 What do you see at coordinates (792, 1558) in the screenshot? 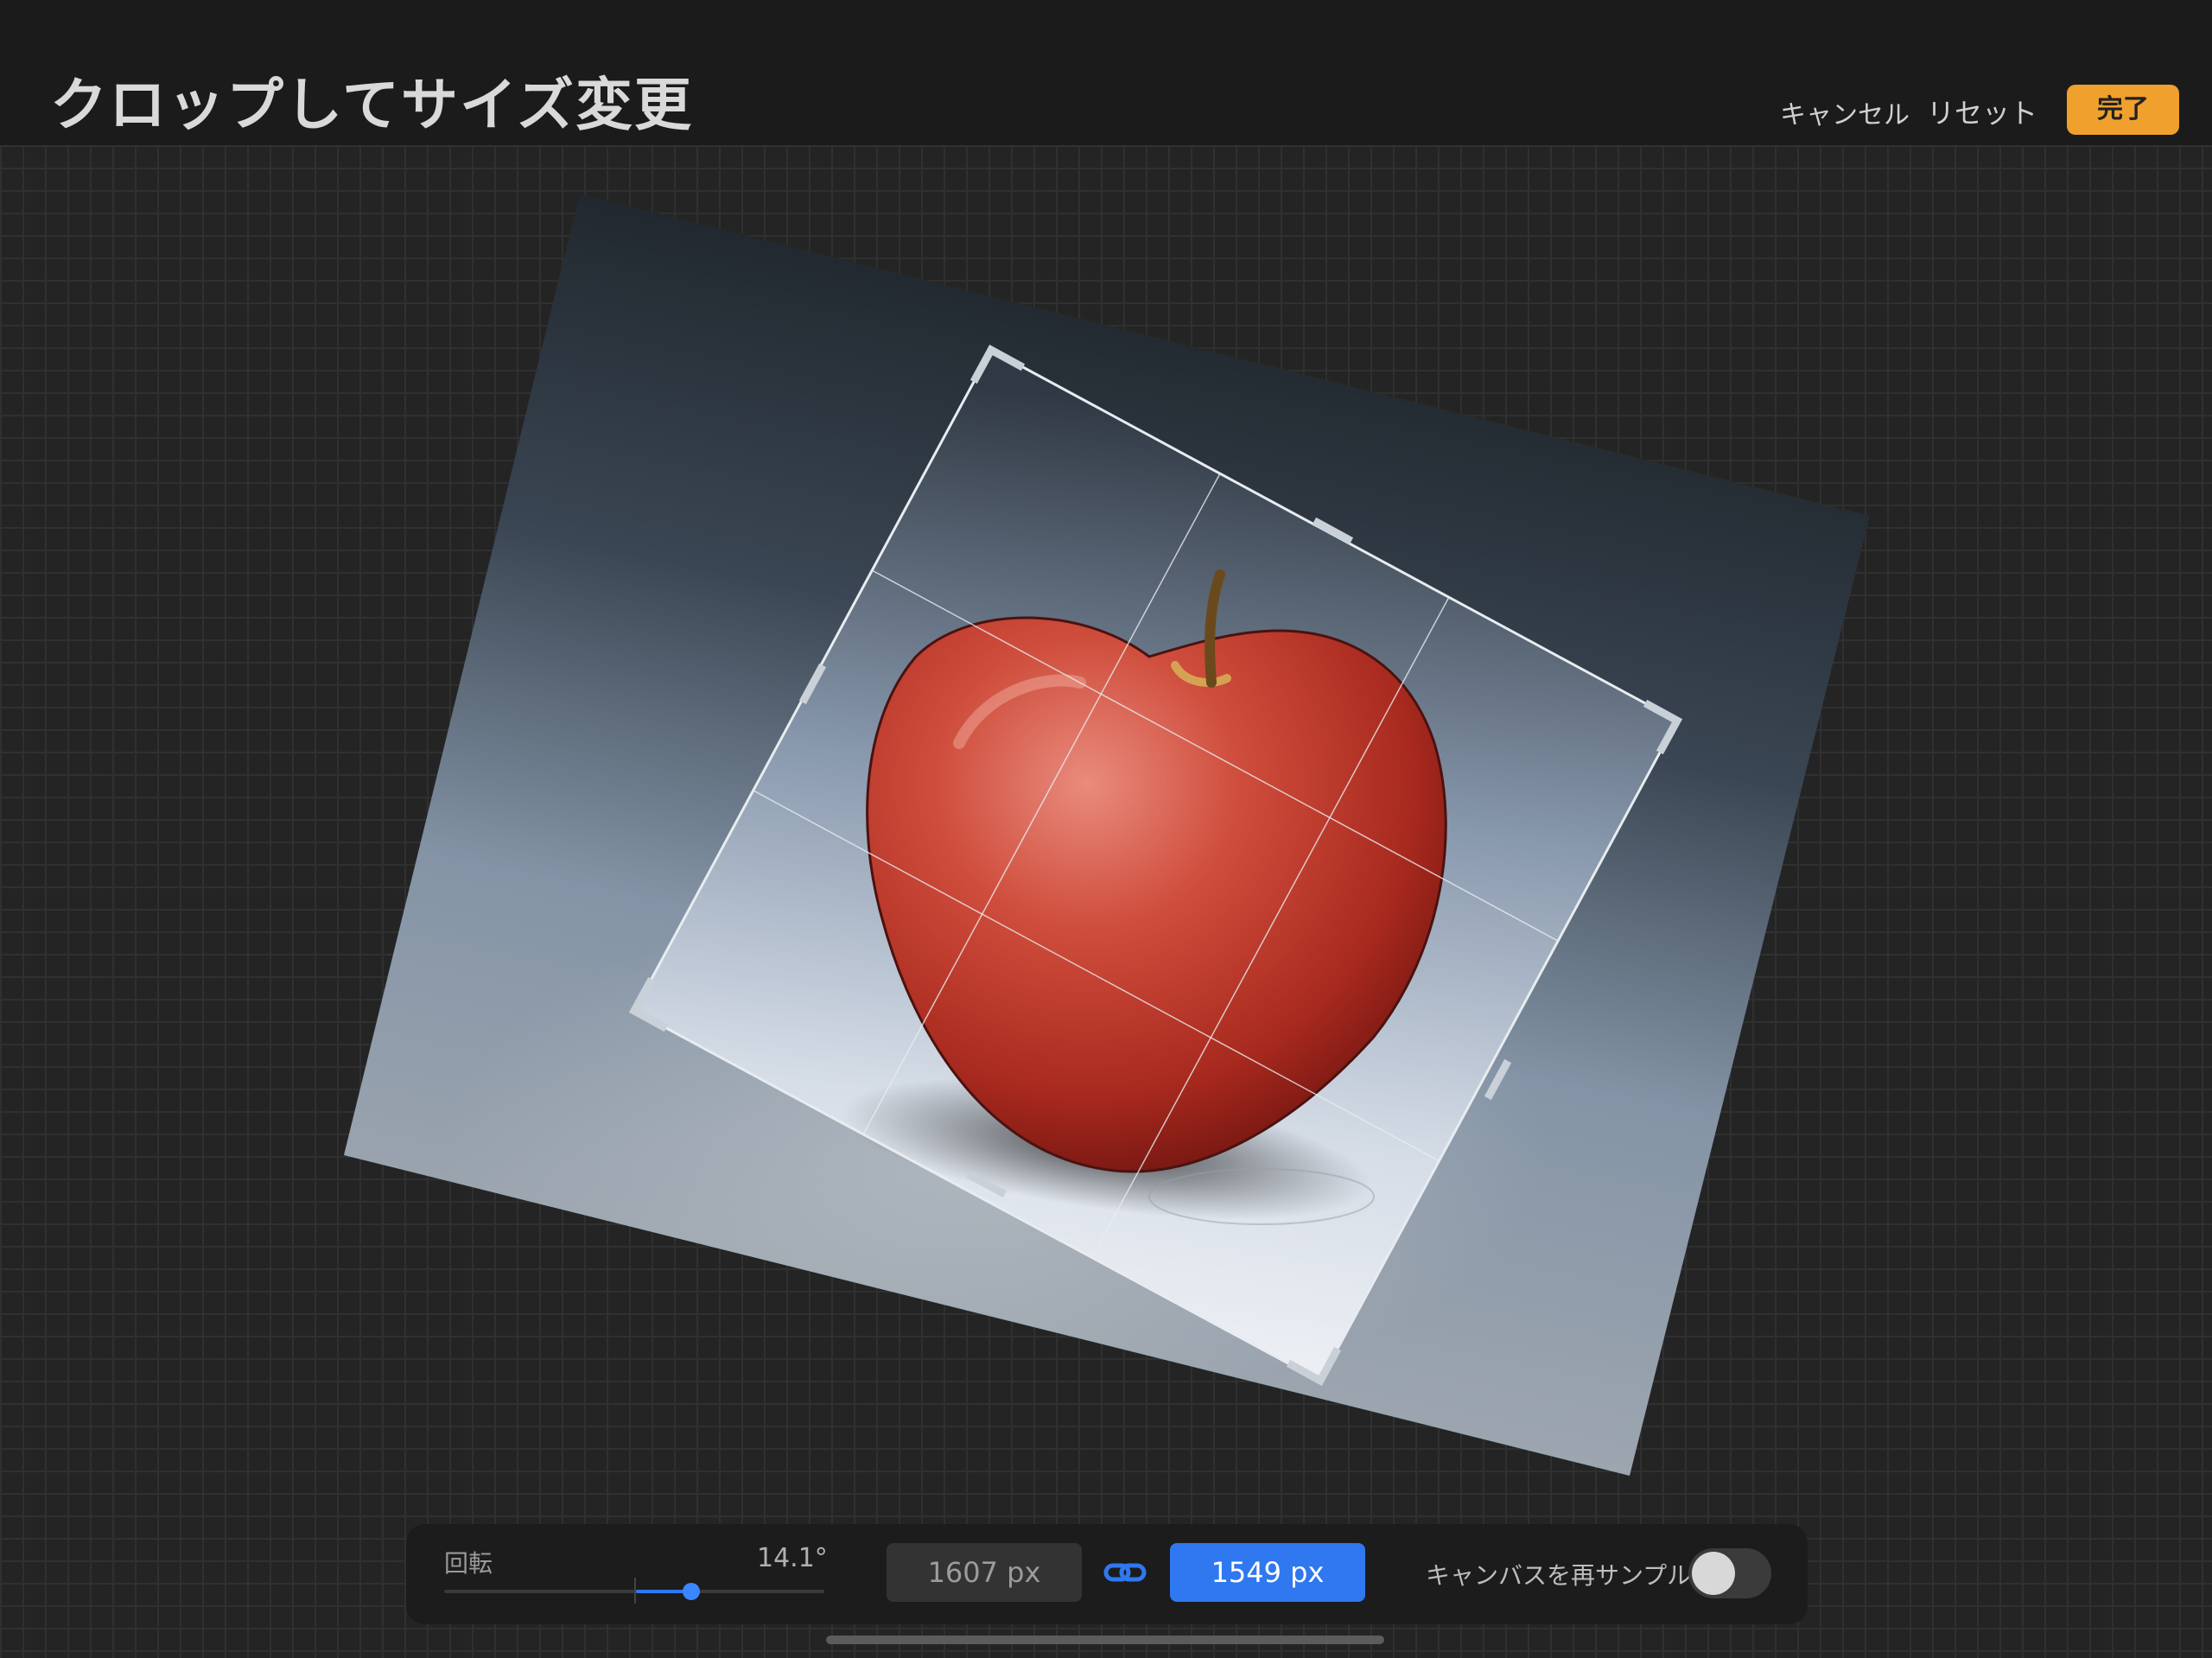
I see `rotation-value: 14.1°` at bounding box center [792, 1558].